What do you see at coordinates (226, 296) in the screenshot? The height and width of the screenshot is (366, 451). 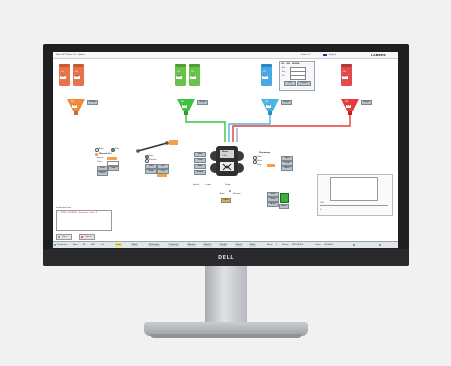 I see `monitor-stand-neck` at bounding box center [226, 296].